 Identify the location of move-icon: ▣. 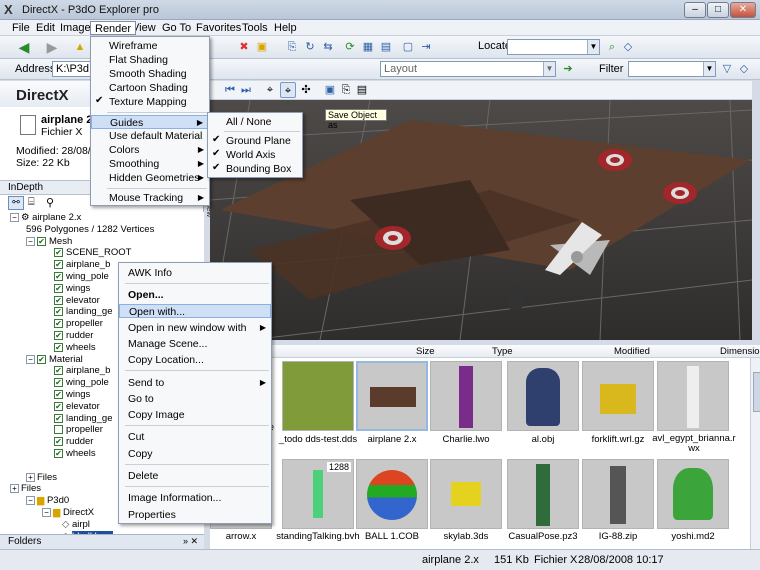
(262, 47).